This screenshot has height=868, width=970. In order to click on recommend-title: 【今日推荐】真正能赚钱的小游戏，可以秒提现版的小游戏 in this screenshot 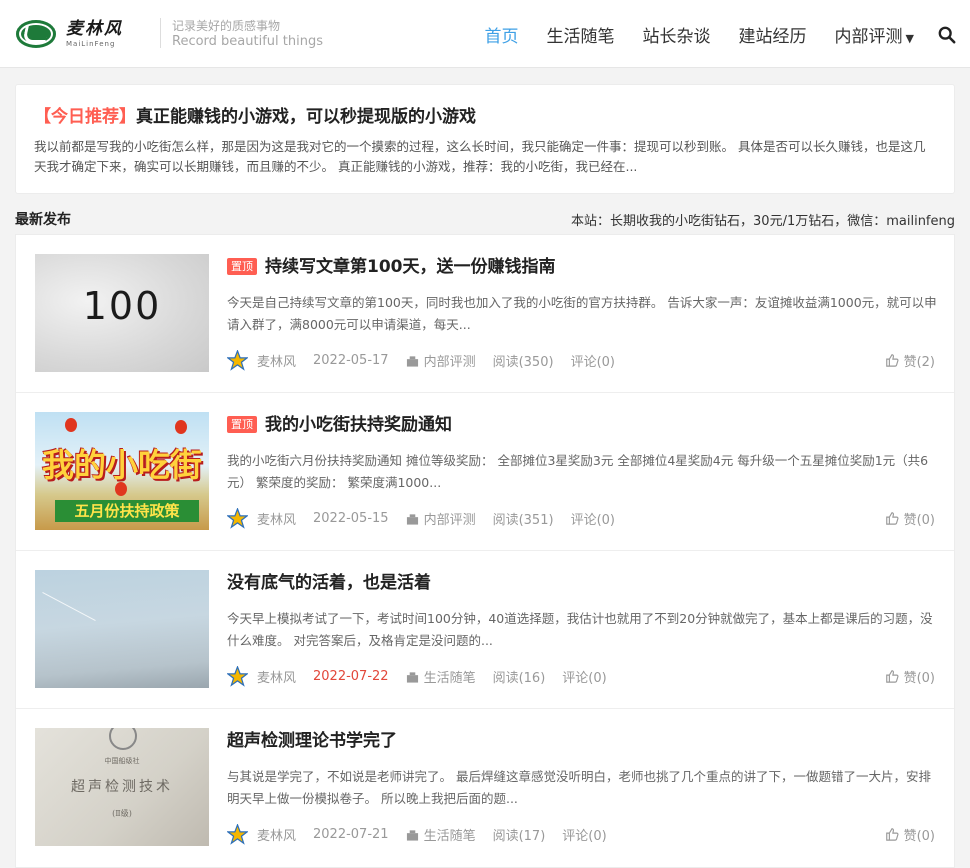, I will do `click(485, 117)`.